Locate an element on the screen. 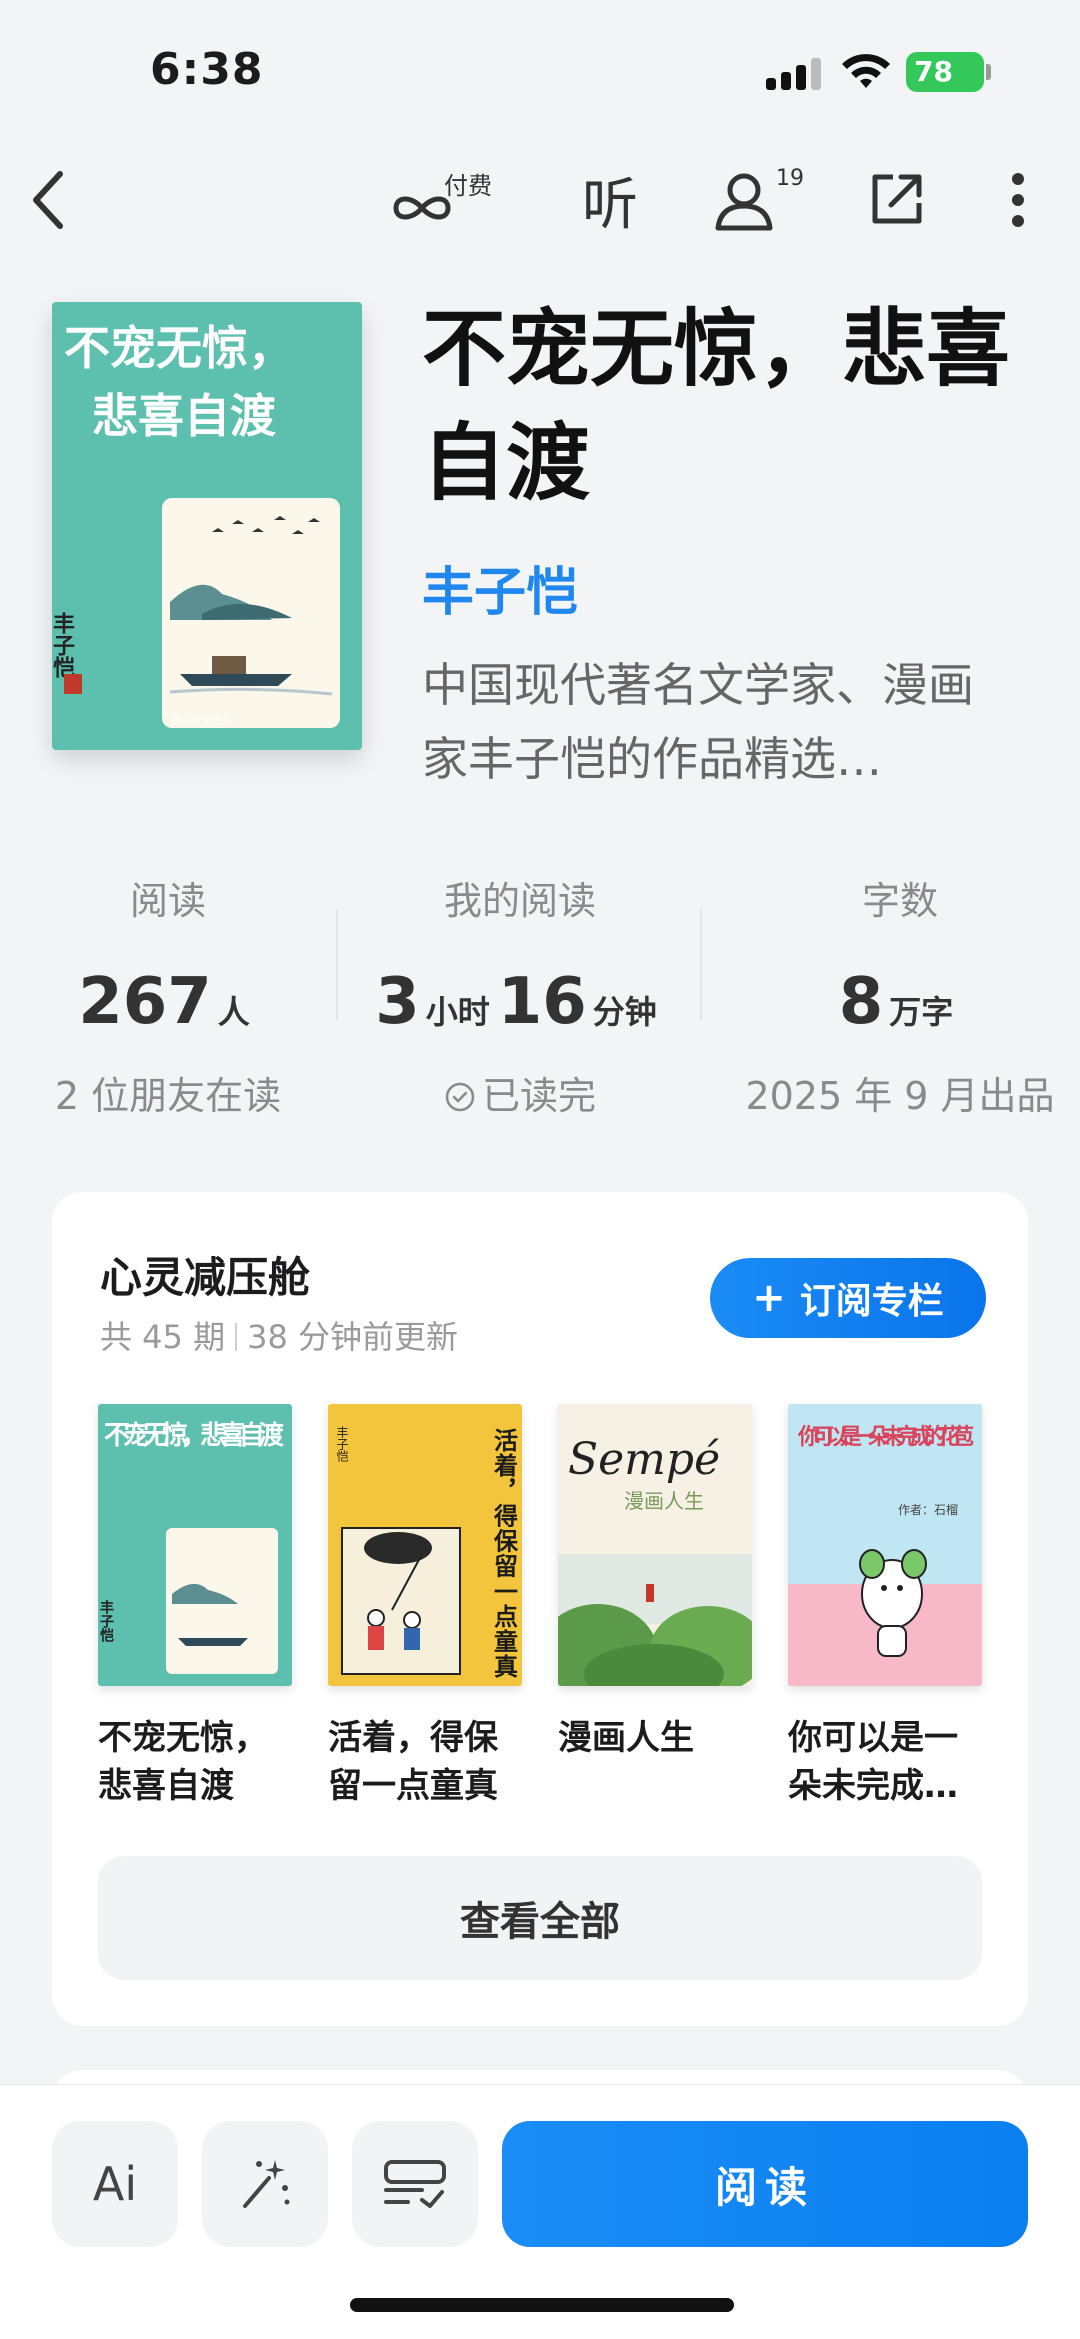 Image resolution: width=1080 pixels, height=2339 pixels. minutes-number: 16 is located at coordinates (542, 1002).